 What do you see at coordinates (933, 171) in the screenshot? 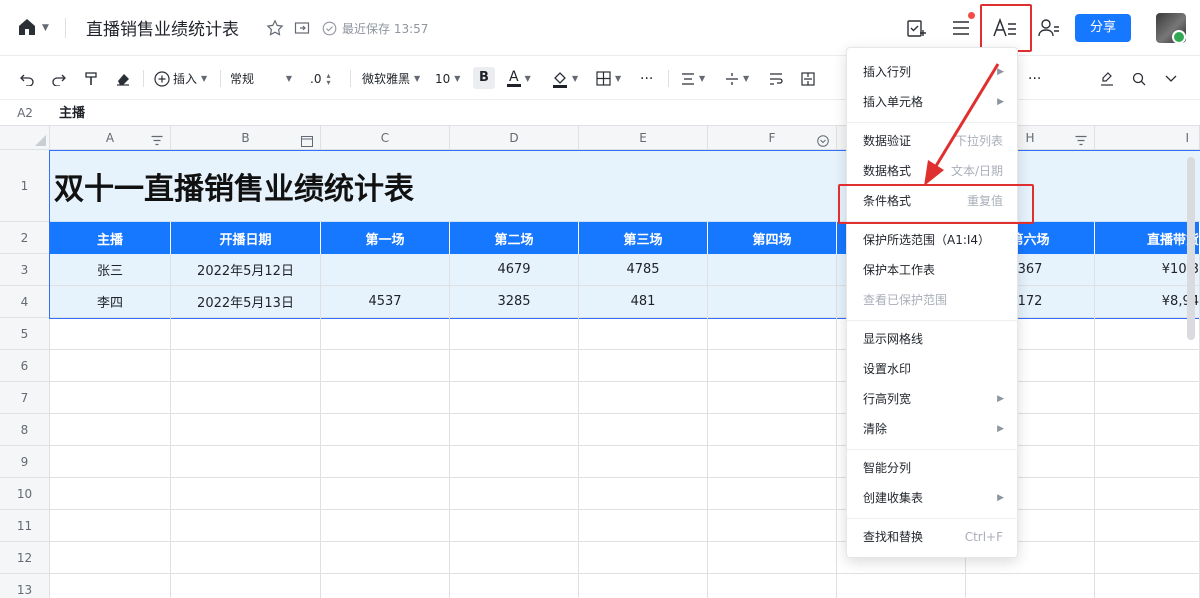
I see `menu-item-data-format: 数据格式 文本/日期` at bounding box center [933, 171].